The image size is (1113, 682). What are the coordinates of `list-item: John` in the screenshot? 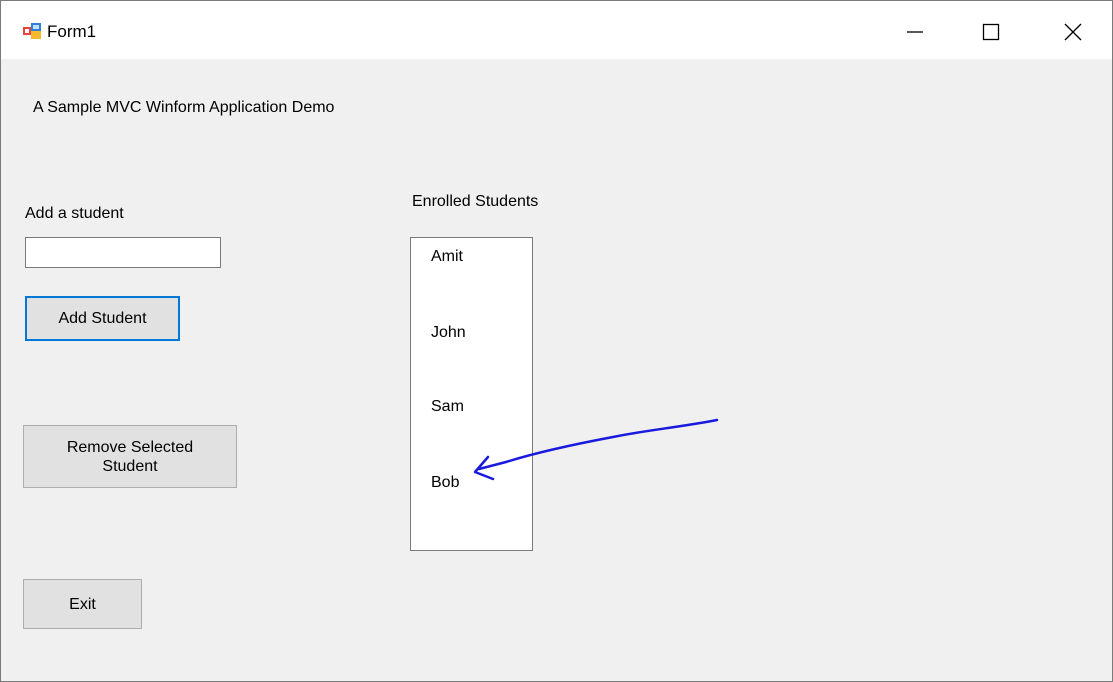 It's located at (448, 333).